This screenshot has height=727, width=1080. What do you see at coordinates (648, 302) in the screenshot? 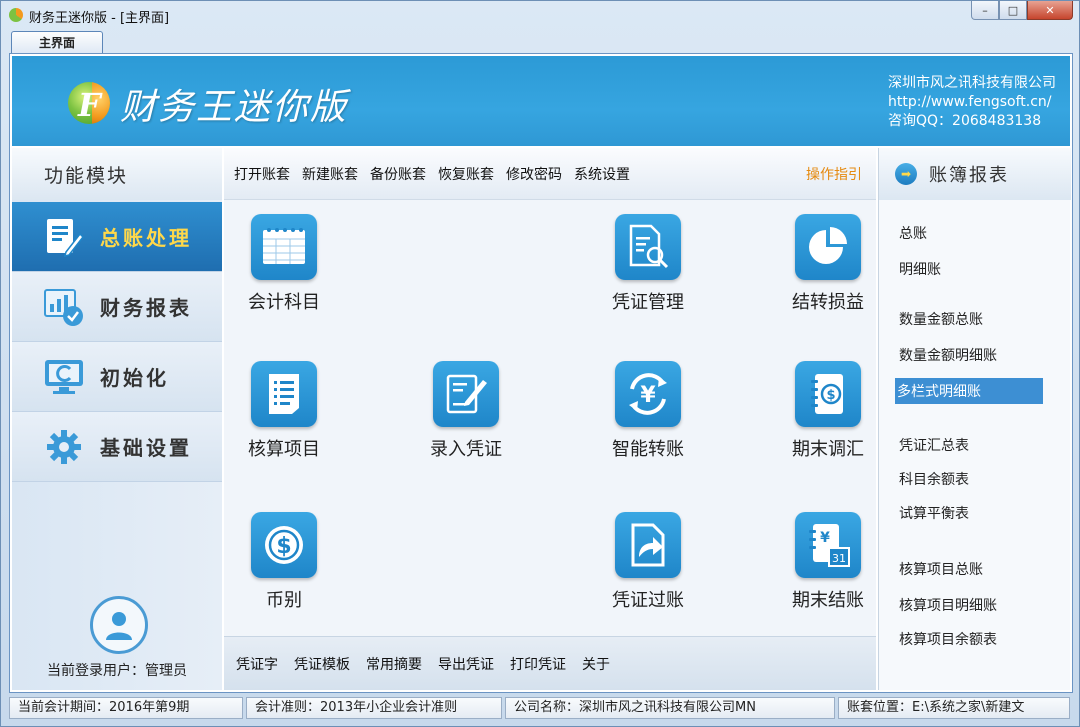
I see `tile-label: 凭证管理` at bounding box center [648, 302].